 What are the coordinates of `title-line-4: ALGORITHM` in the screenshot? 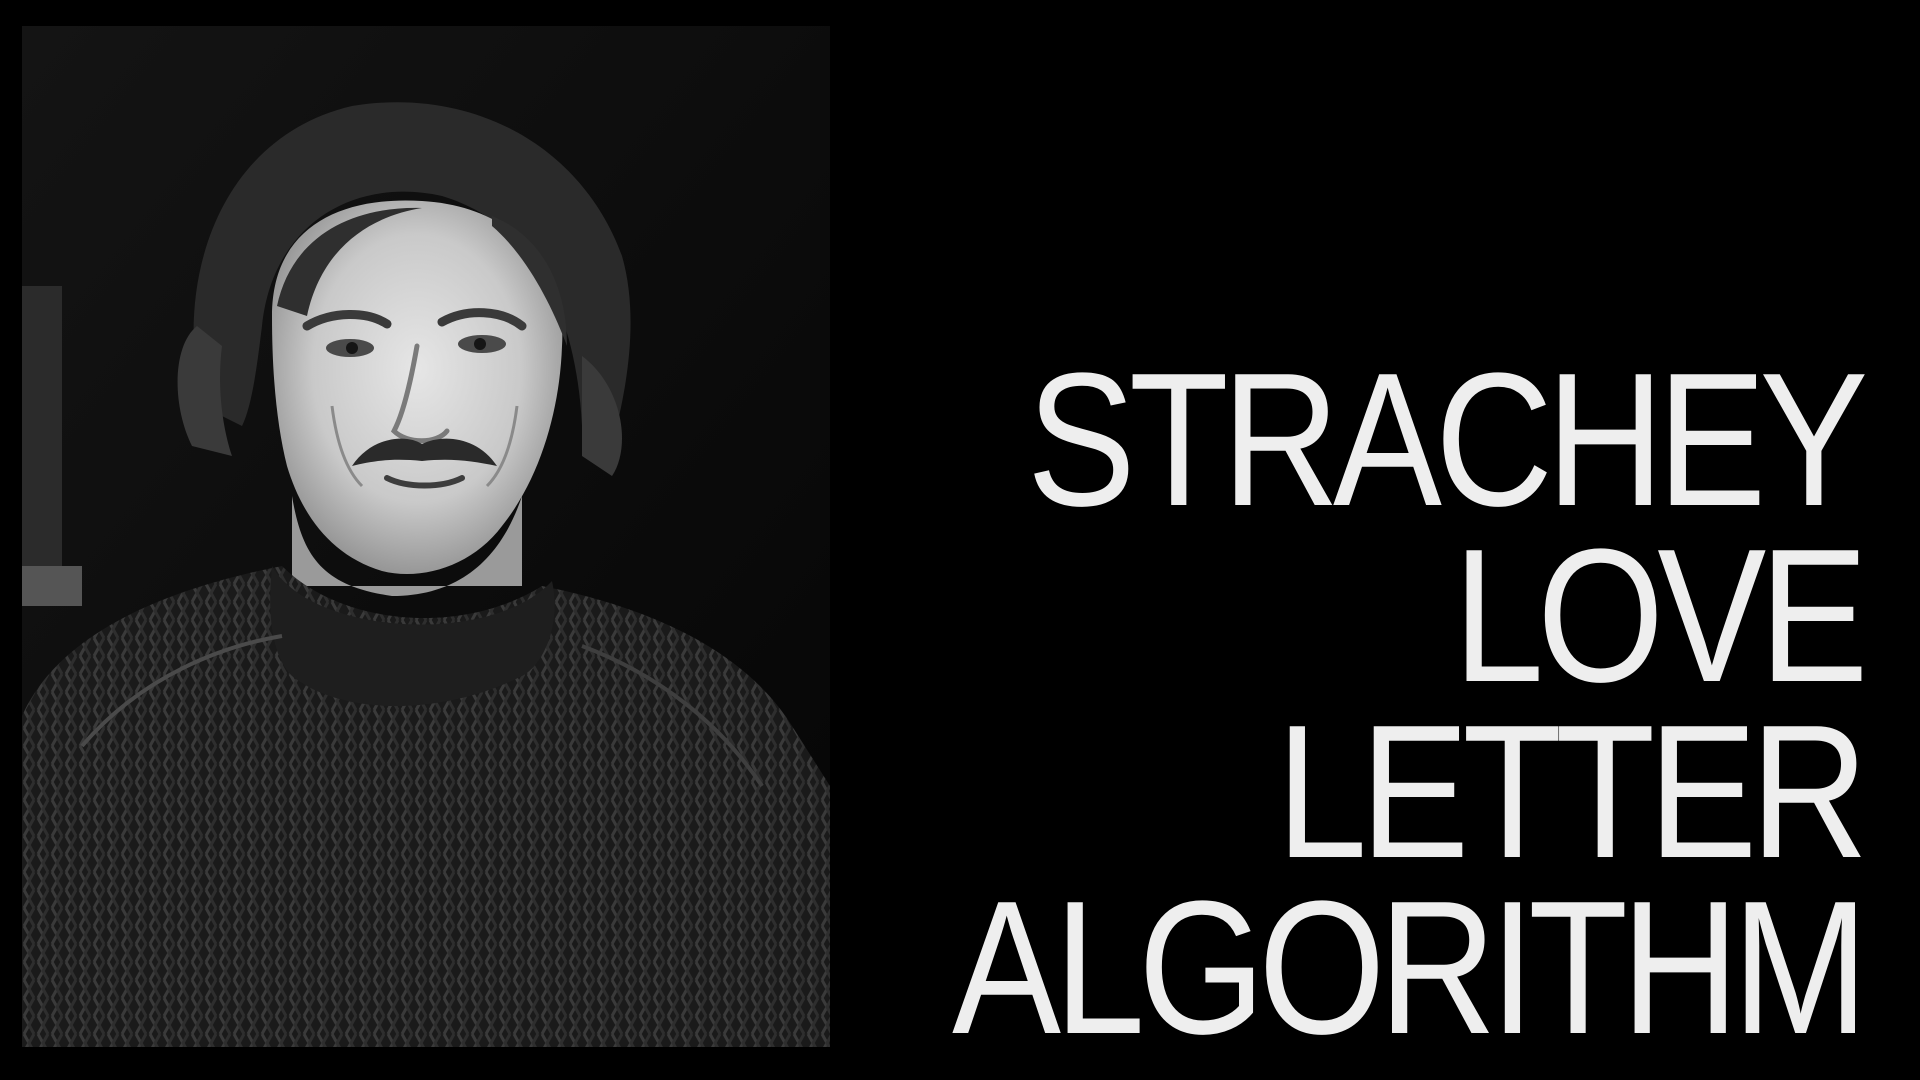 It's located at (1410, 968).